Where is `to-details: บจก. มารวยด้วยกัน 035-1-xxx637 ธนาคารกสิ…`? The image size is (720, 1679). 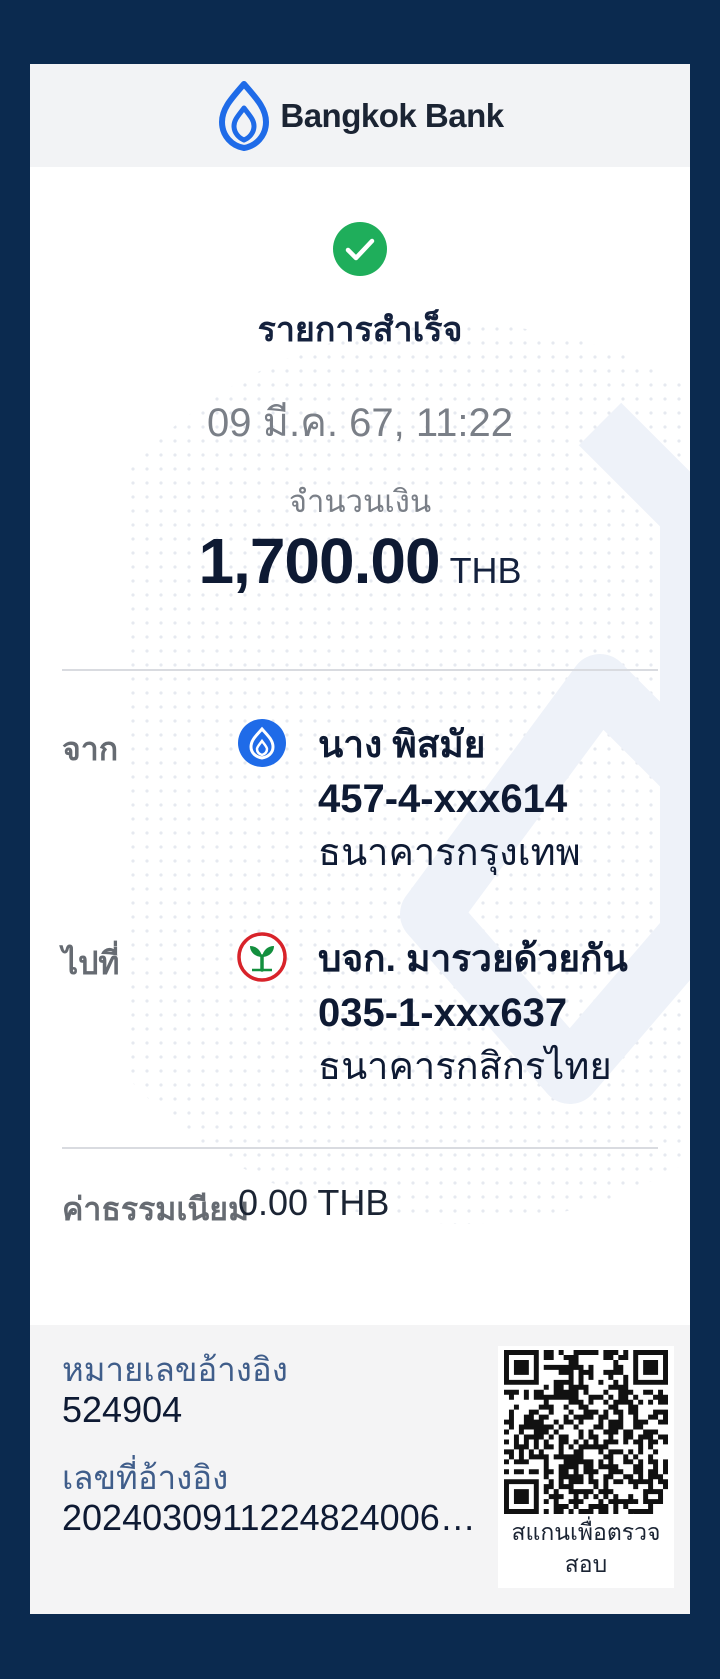
to-details: บจก. มารวยด้วยกัน 035-1-xxx637 ธนาคารกสิ… is located at coordinates (493, 1013).